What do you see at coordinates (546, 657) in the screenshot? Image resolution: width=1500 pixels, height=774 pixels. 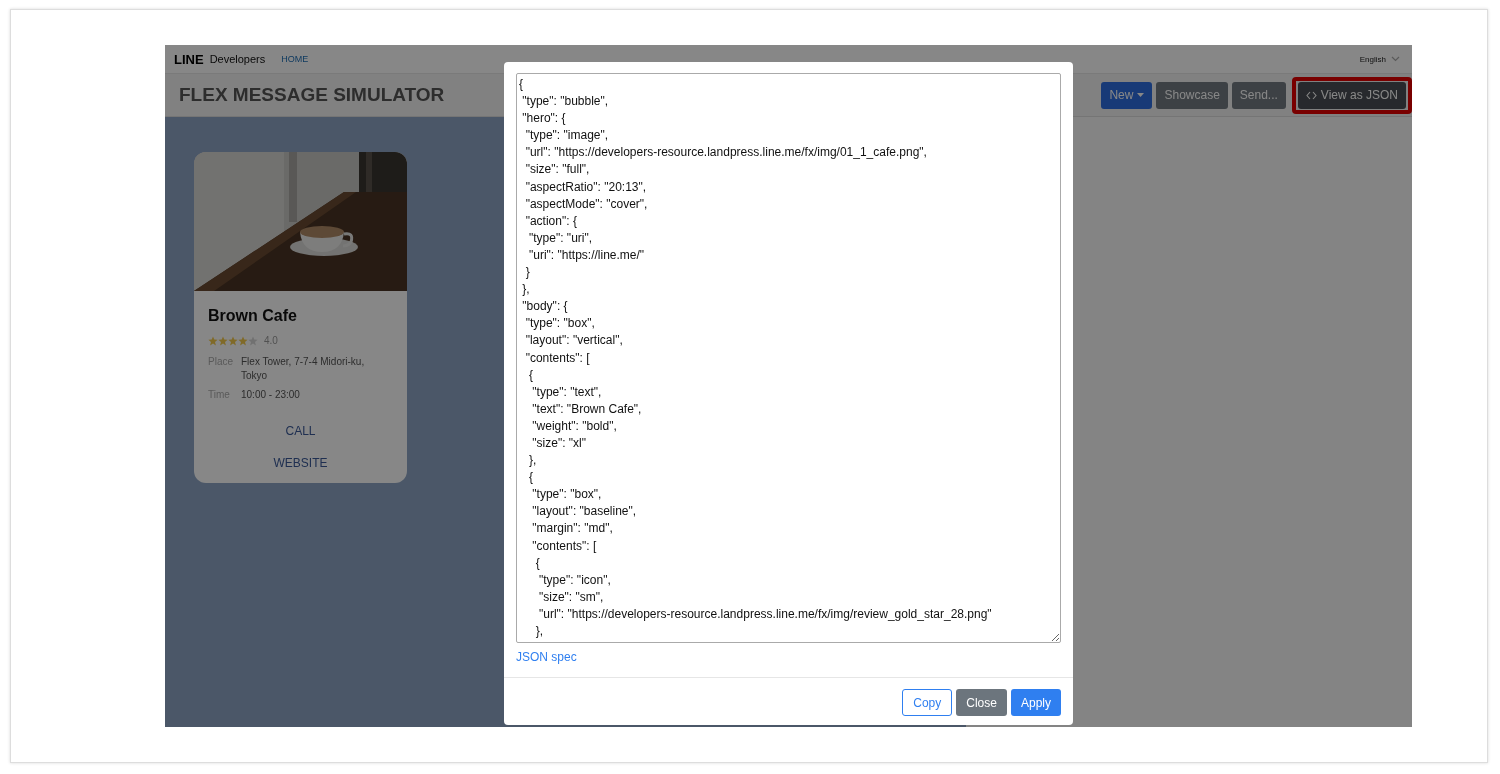 I see `json-spec-link: JSON spec` at bounding box center [546, 657].